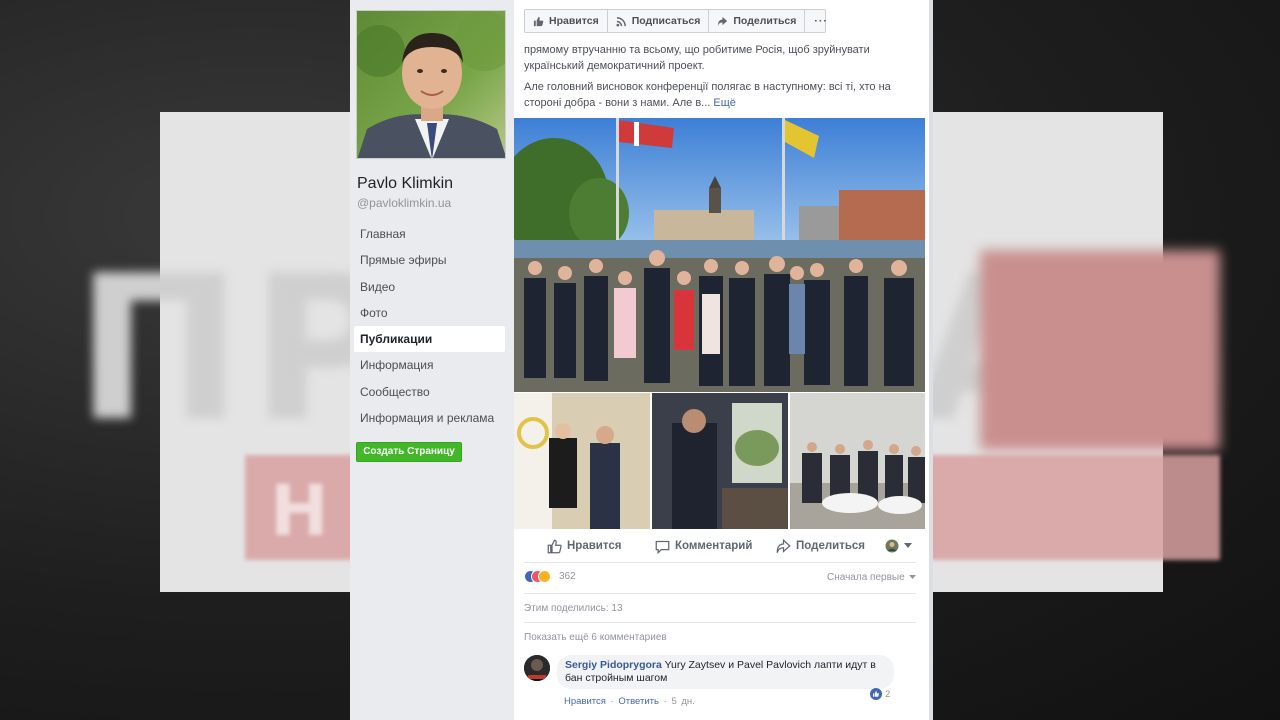 The height and width of the screenshot is (720, 1280). What do you see at coordinates (429, 260) in the screenshot?
I see `nav-item-live: Прямые эфиры` at bounding box center [429, 260].